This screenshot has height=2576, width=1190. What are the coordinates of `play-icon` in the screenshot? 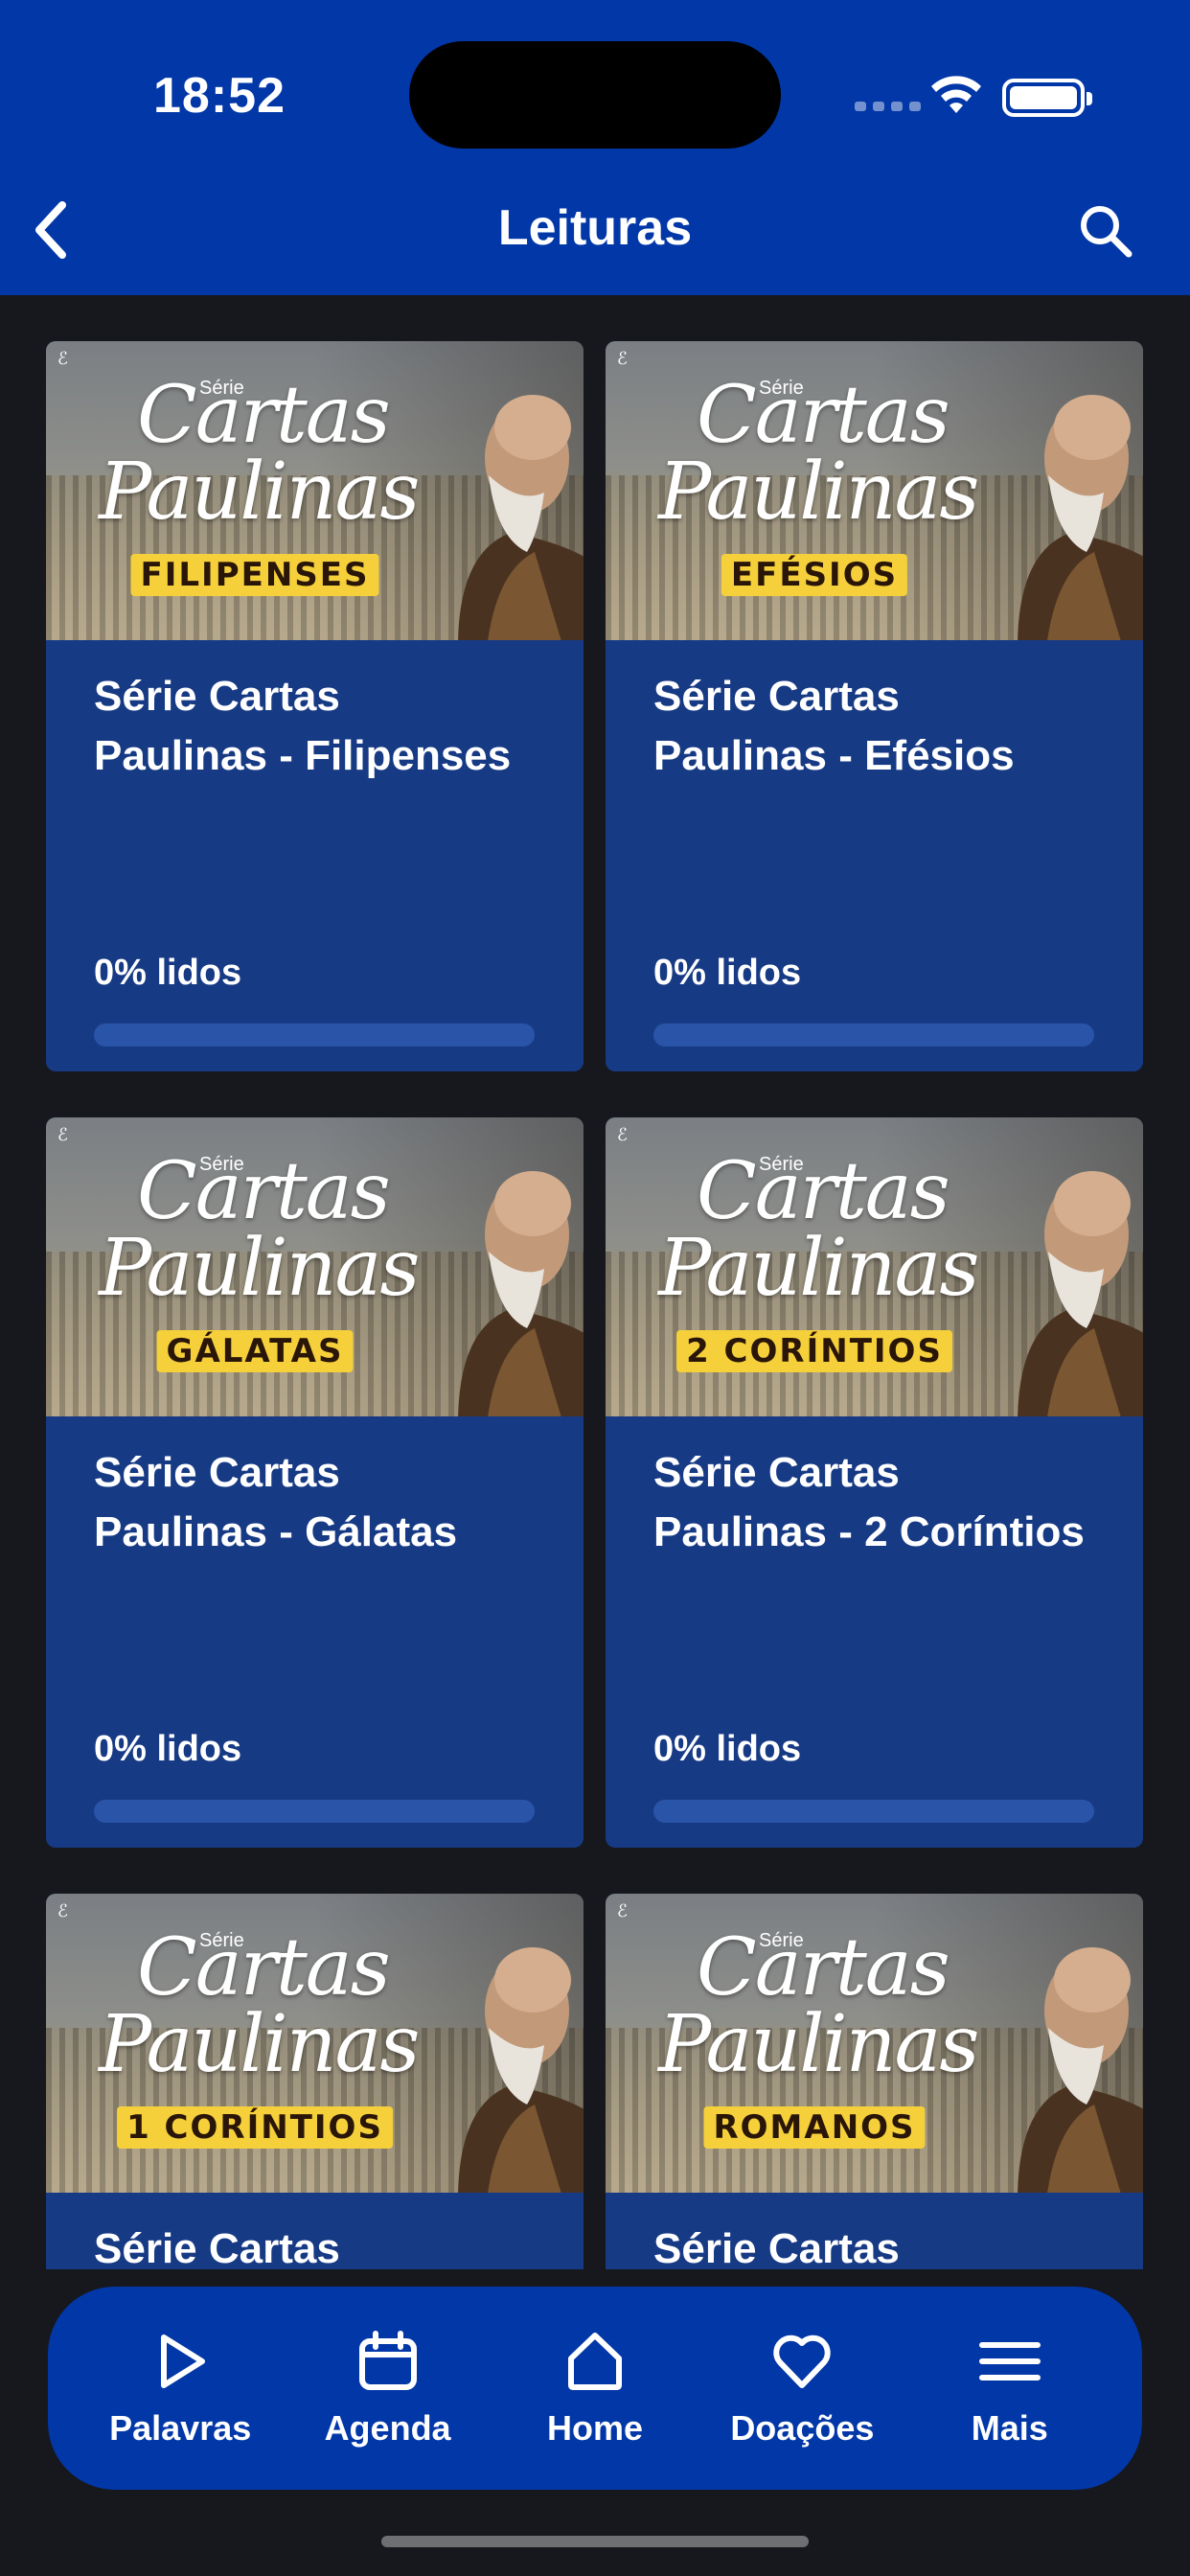 It's located at (183, 2361).